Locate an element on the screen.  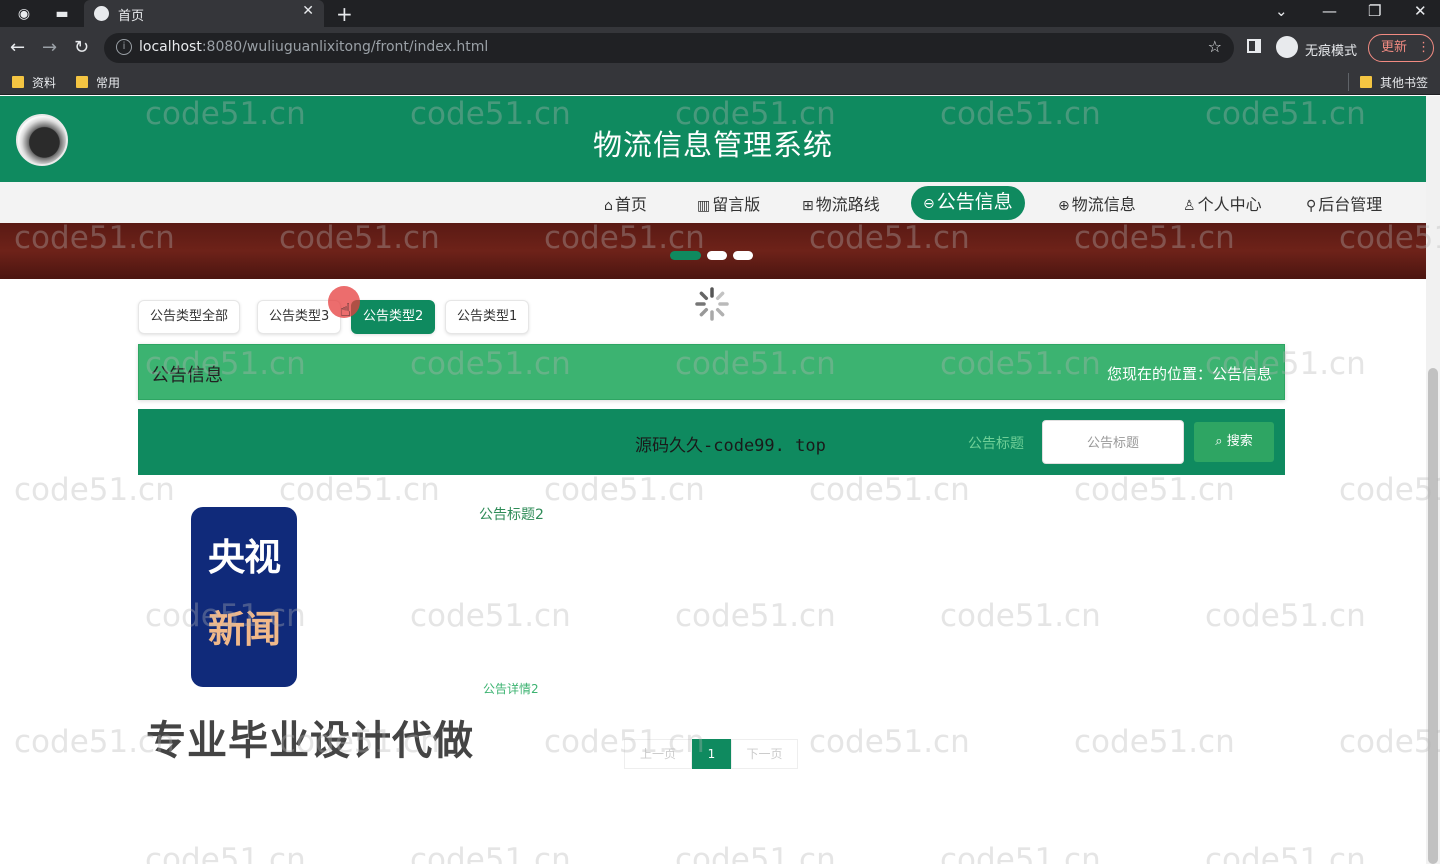
nav-admin: ⚲ 后台管理 is located at coordinates (1344, 203).